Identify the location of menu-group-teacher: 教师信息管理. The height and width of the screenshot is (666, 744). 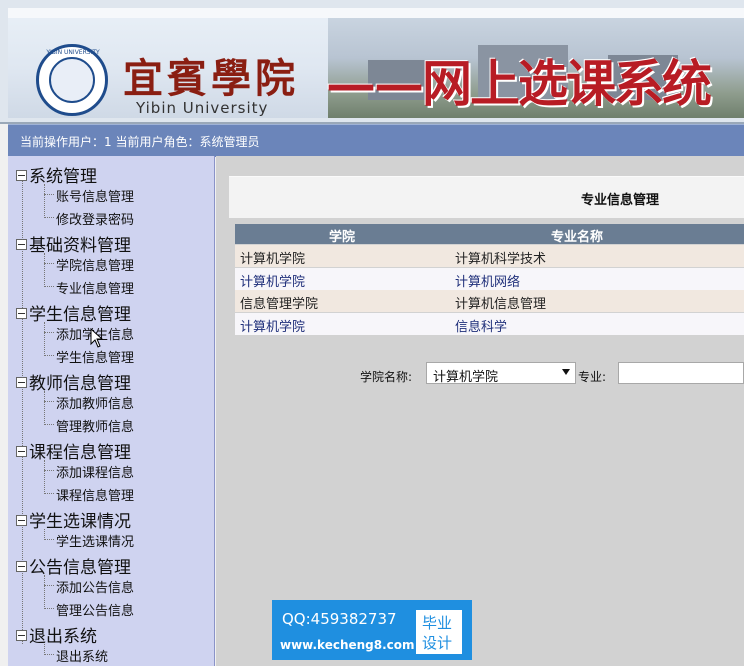
(73, 381).